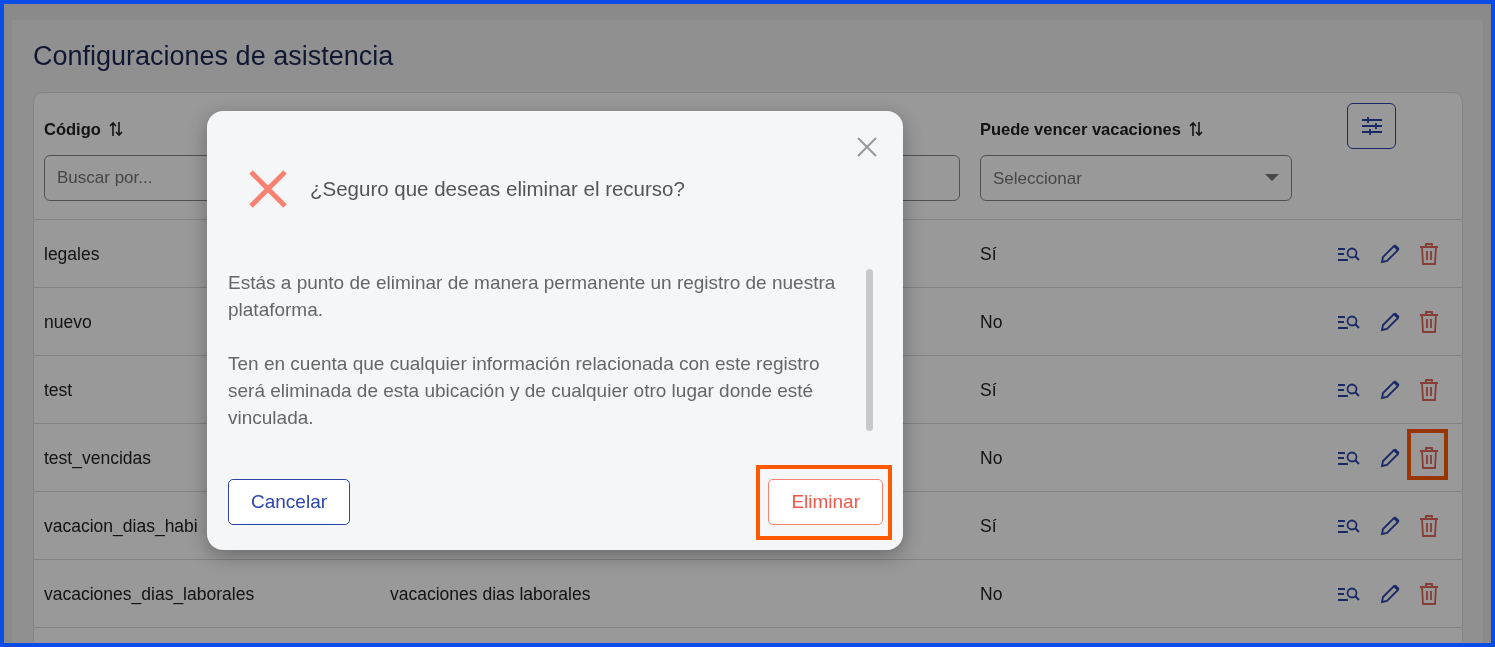 The height and width of the screenshot is (647, 1495). What do you see at coordinates (149, 593) in the screenshot?
I see `table-cell: vacaciones_dias_laborales` at bounding box center [149, 593].